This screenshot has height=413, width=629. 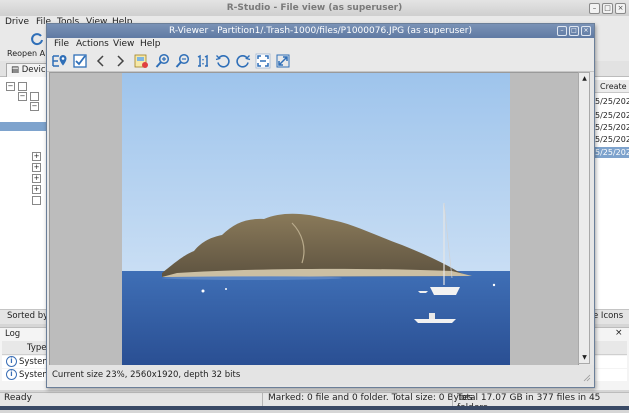 I want to click on scroll-up-icon: ▲, so click(x=584, y=78).